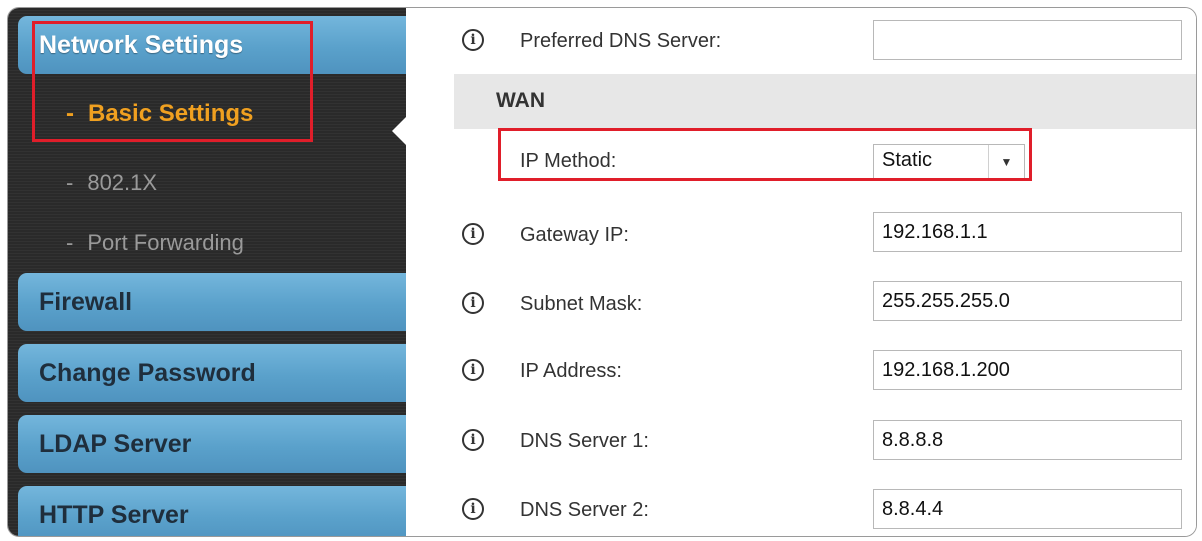 The image size is (1202, 541). What do you see at coordinates (86, 301) in the screenshot?
I see `sidebar-item-label: Firewall` at bounding box center [86, 301].